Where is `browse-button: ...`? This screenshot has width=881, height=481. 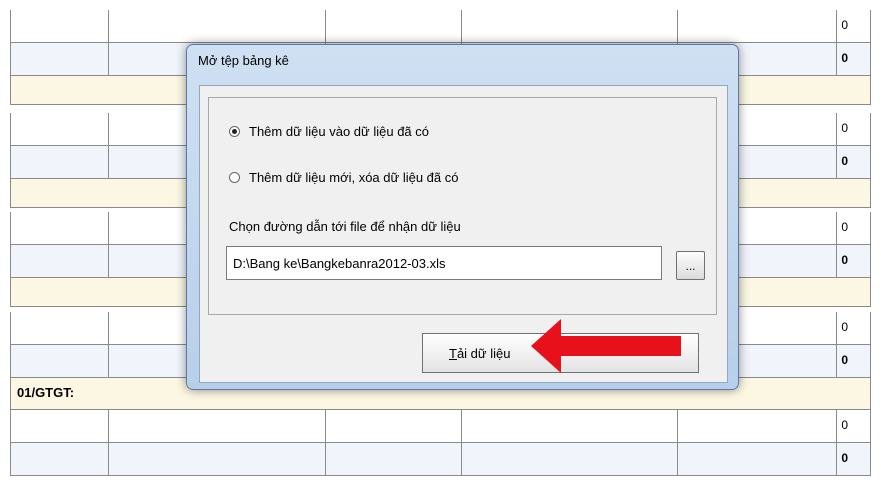 browse-button: ... is located at coordinates (690, 265).